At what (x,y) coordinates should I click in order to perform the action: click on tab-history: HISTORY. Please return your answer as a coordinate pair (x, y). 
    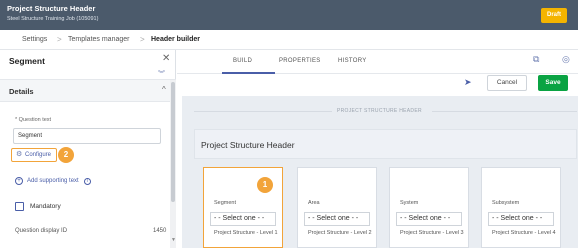
    Looking at the image, I should click on (352, 61).